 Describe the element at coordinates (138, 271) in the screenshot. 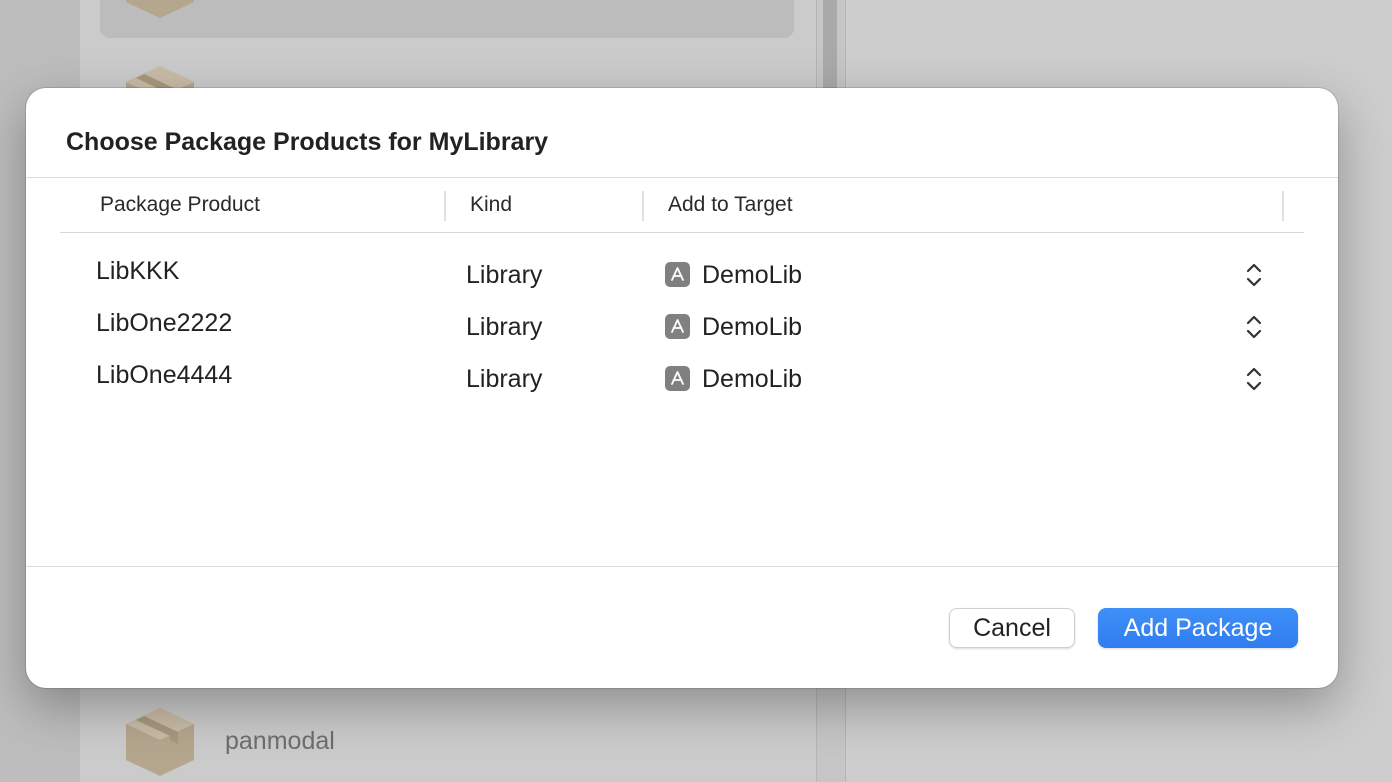

I see `package-product-name: LibKKK` at that location.